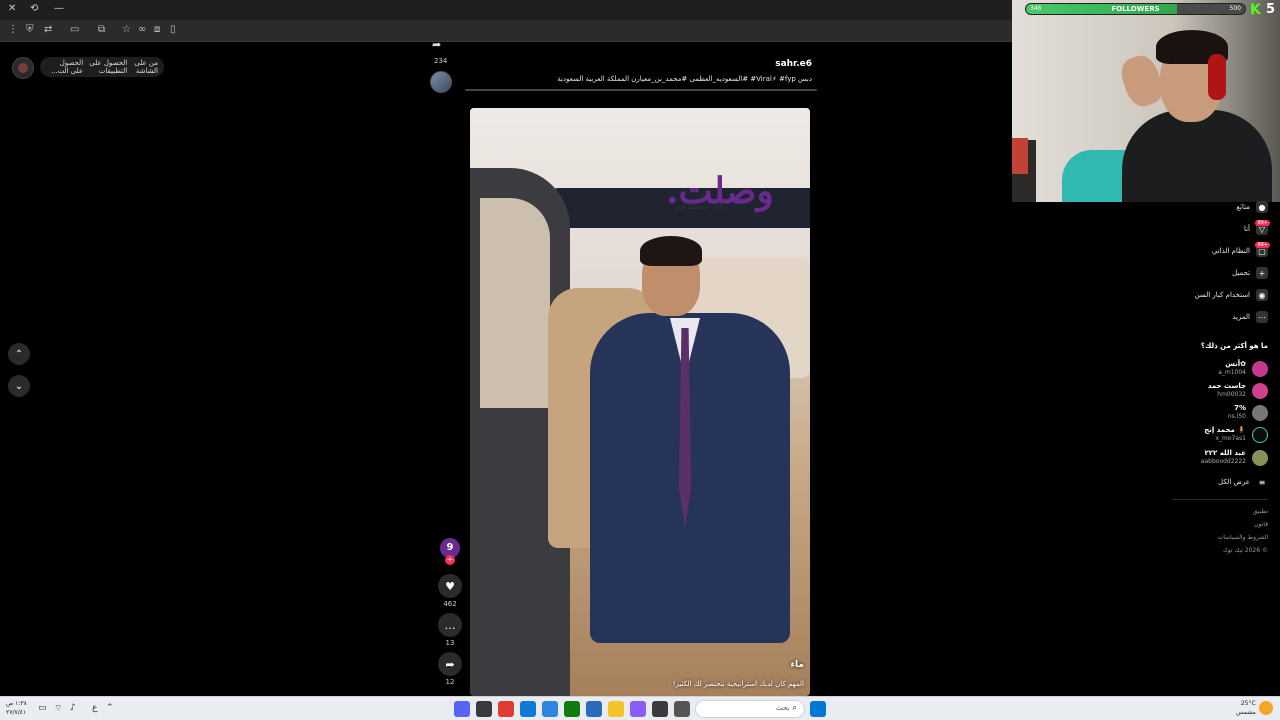 This screenshot has height=720, width=1280. Describe the element at coordinates (1225, 453) in the screenshot. I see `account-name: عبد الله ٢٢٢` at that location.